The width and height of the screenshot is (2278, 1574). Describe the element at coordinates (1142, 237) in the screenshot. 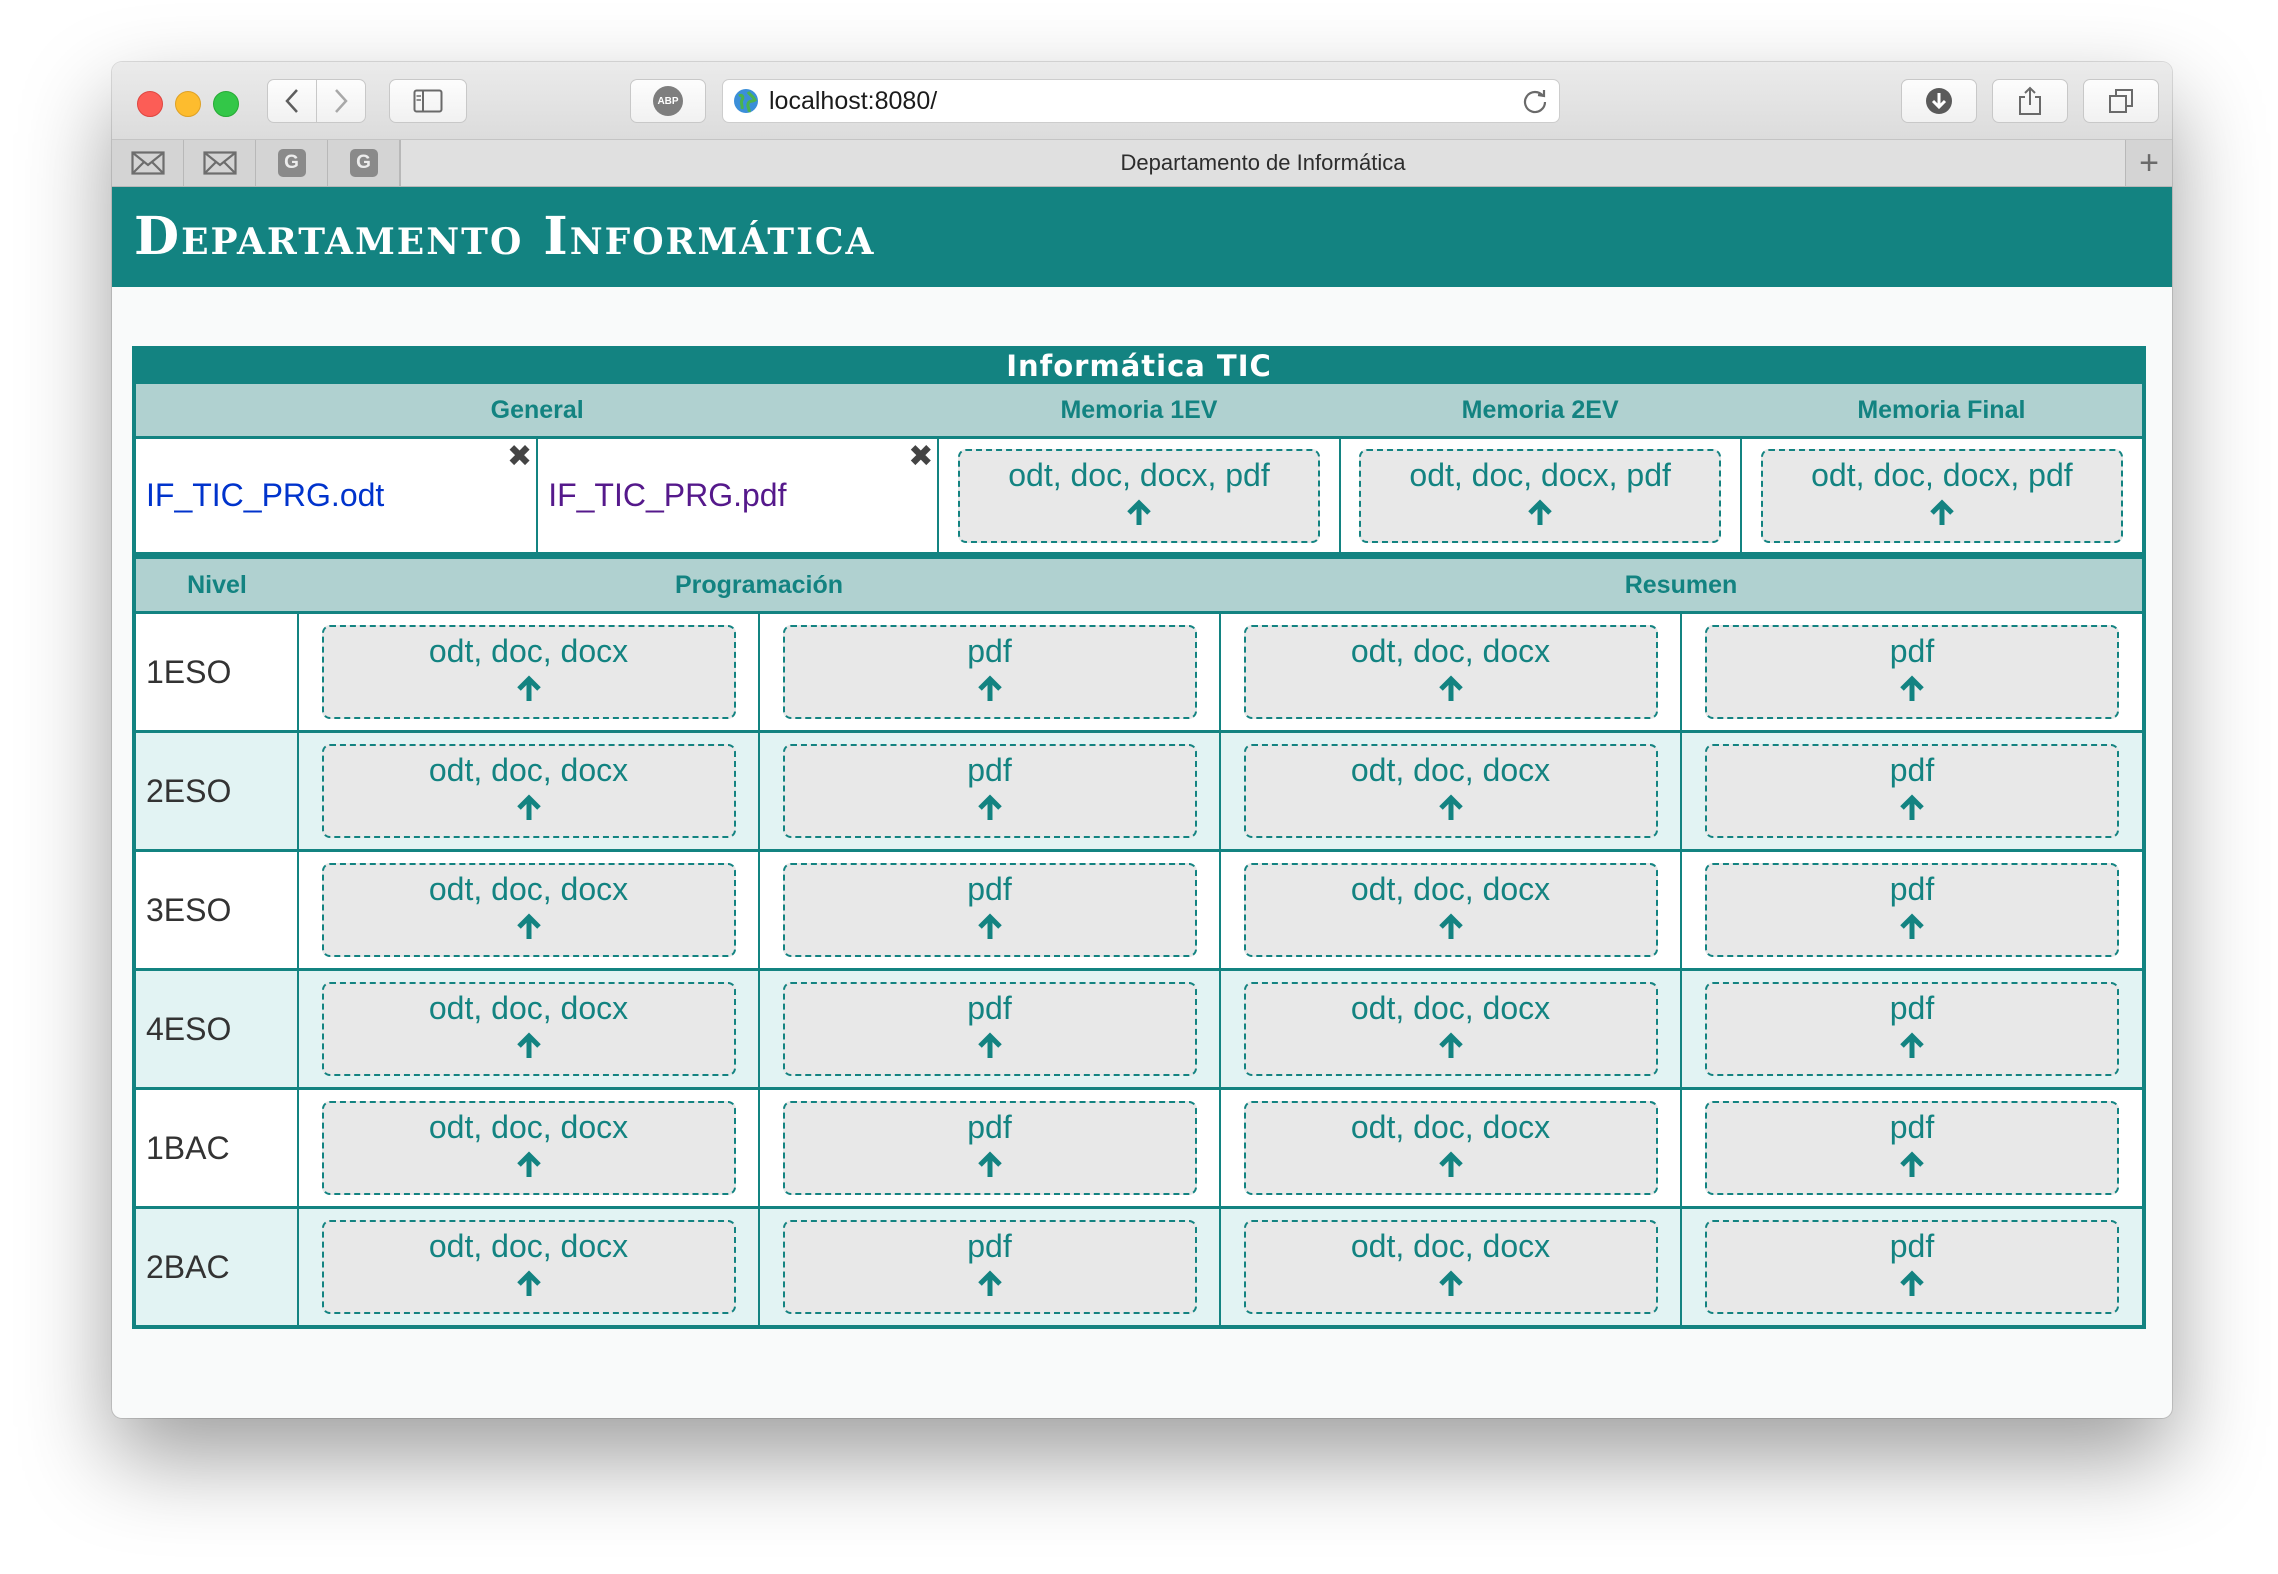

I see `site-header: Departamento Informática` at that location.